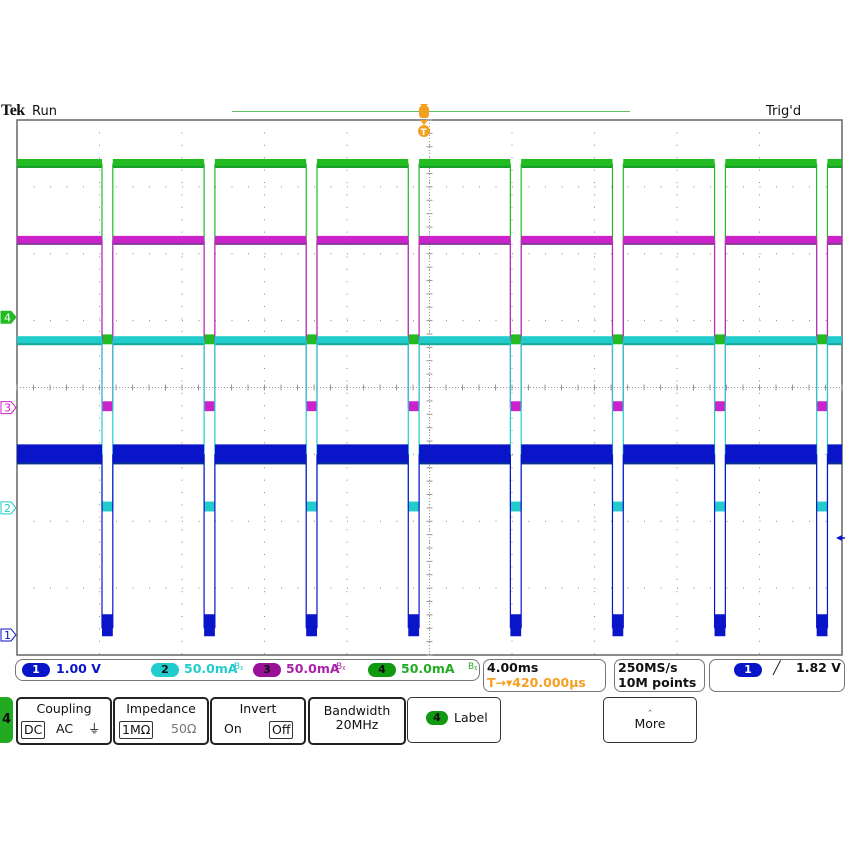  Describe the element at coordinates (357, 710) in the screenshot. I see `bandwidth-title: Bandwidth` at that location.